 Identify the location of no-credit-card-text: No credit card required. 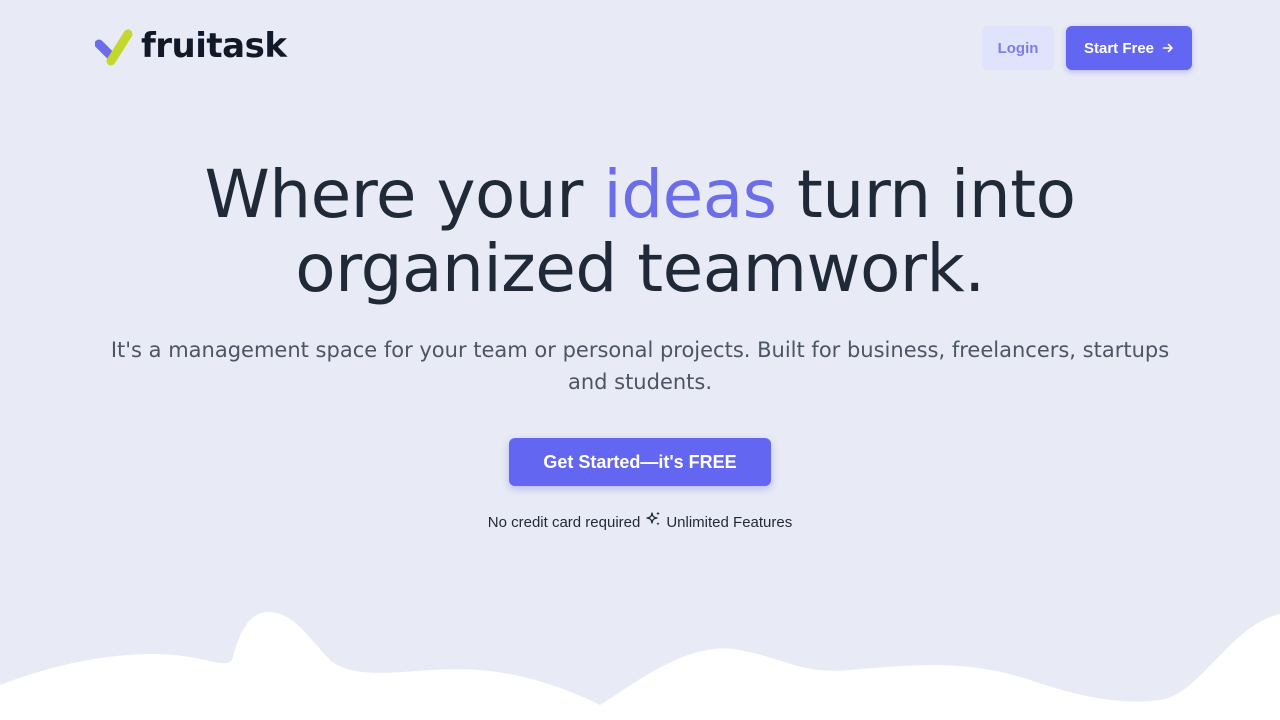
(564, 522).